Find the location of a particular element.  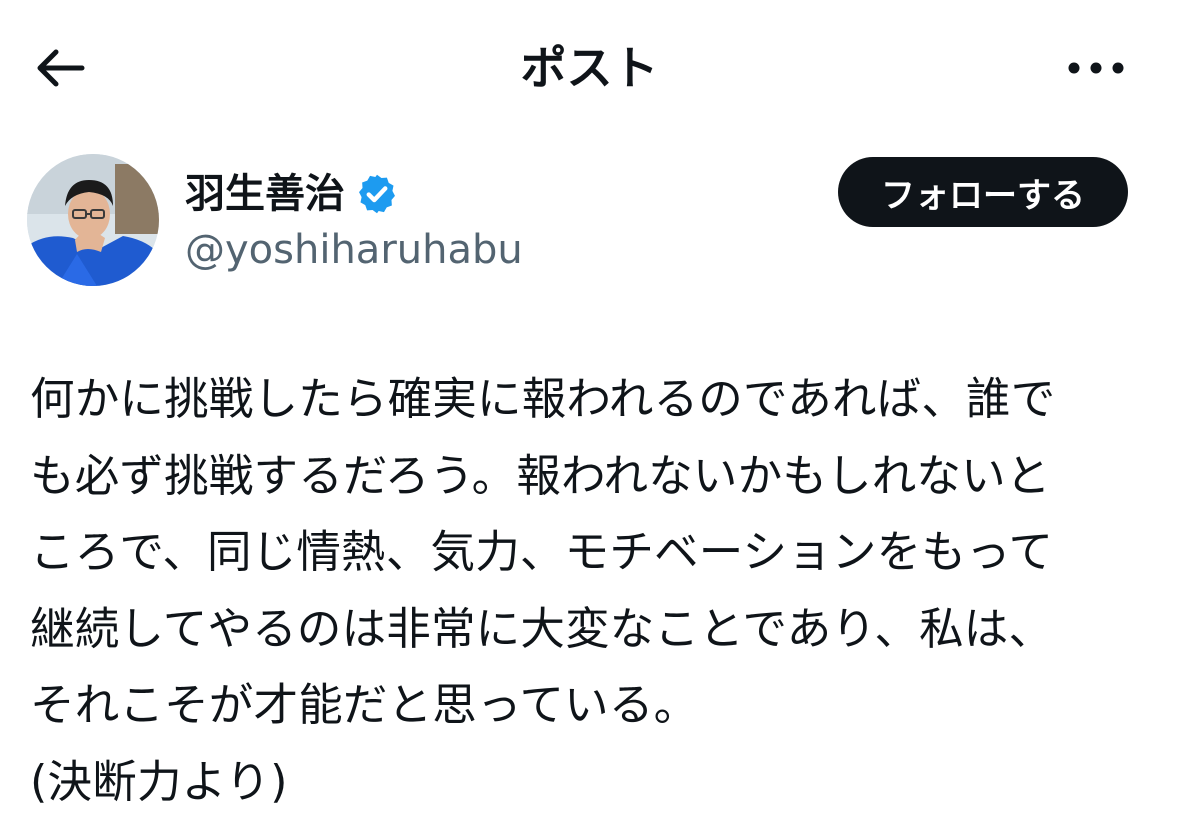

arrow-left-icon is located at coordinates (60, 68).